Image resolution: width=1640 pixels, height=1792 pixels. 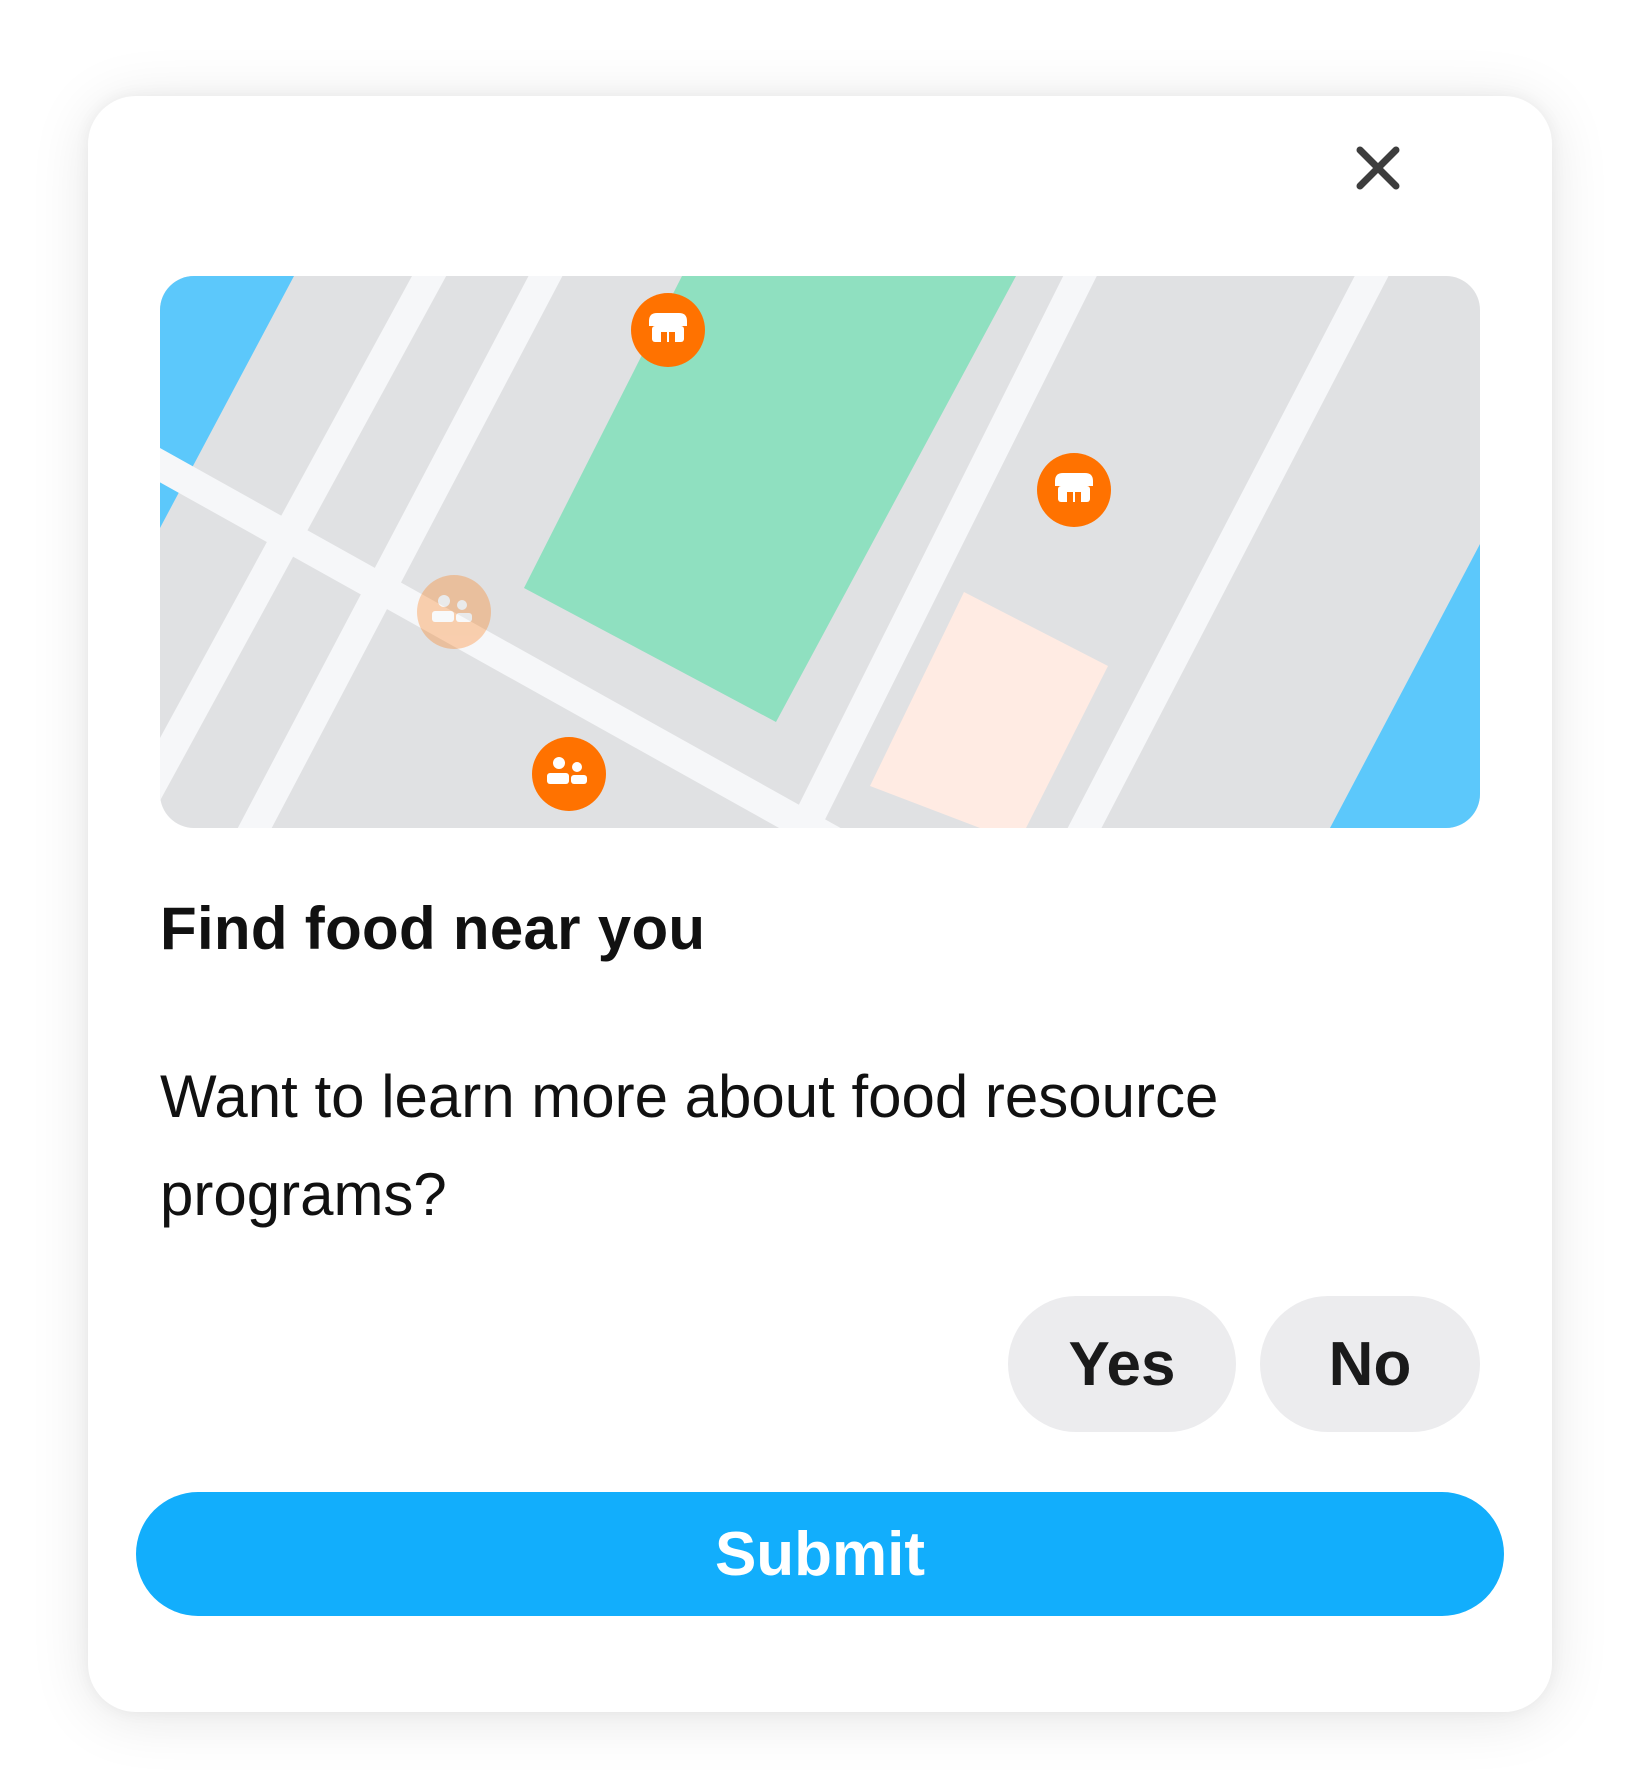 What do you see at coordinates (1122, 1364) in the screenshot?
I see `yes-button: Yes` at bounding box center [1122, 1364].